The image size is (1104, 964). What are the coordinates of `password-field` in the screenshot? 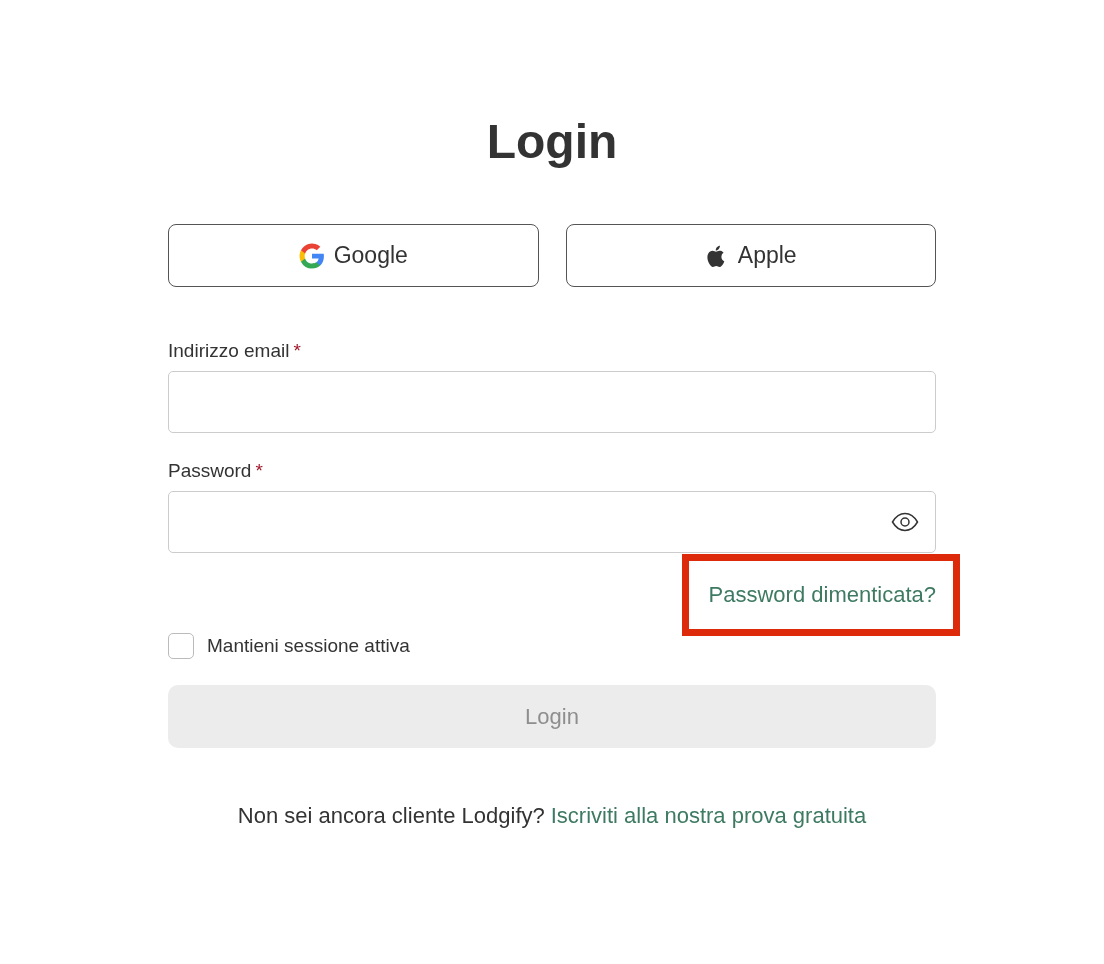 It's located at (552, 522).